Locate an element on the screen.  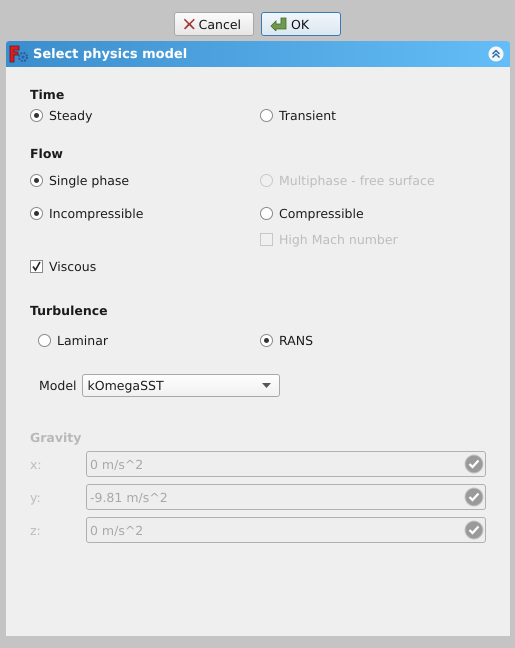
option-label: Transient is located at coordinates (307, 115).